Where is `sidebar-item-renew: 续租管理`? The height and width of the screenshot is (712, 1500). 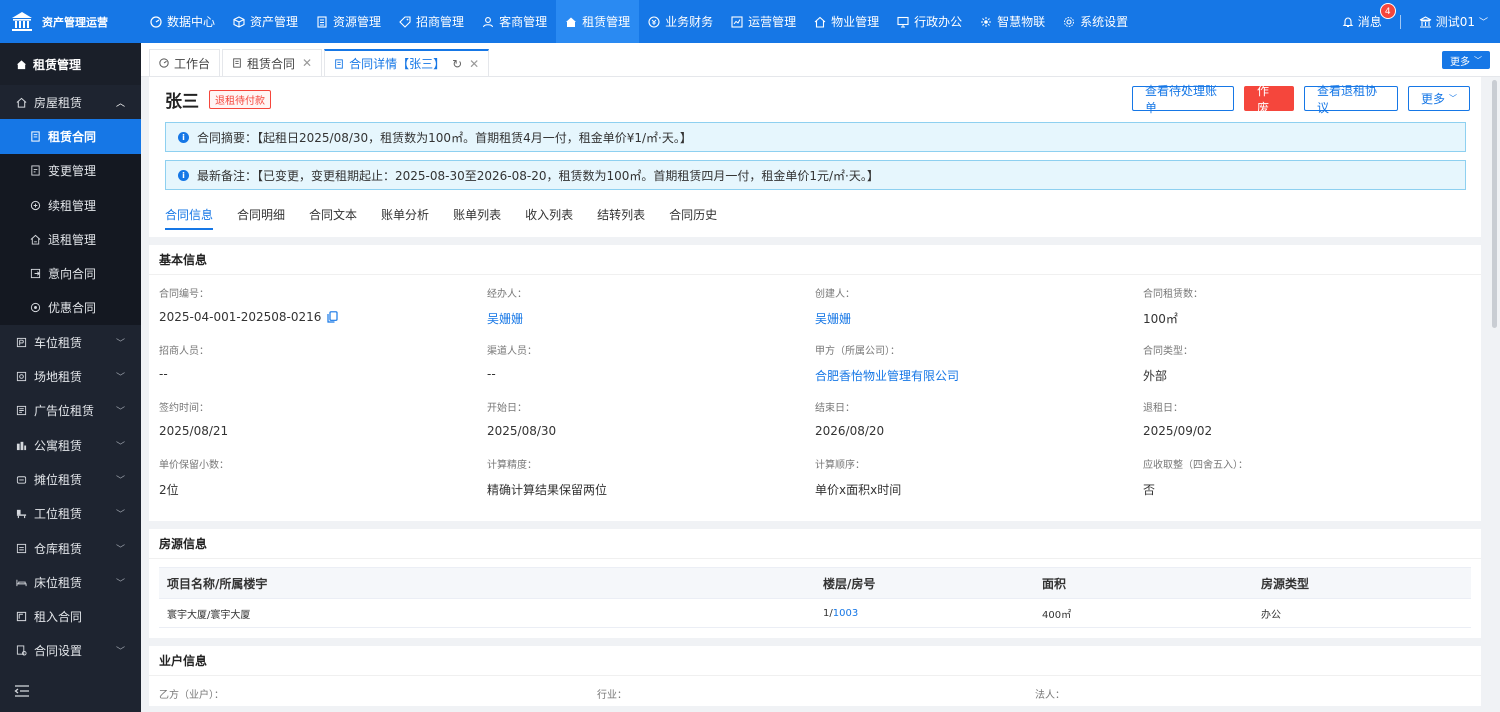 sidebar-item-renew: 续租管理 is located at coordinates (70, 205).